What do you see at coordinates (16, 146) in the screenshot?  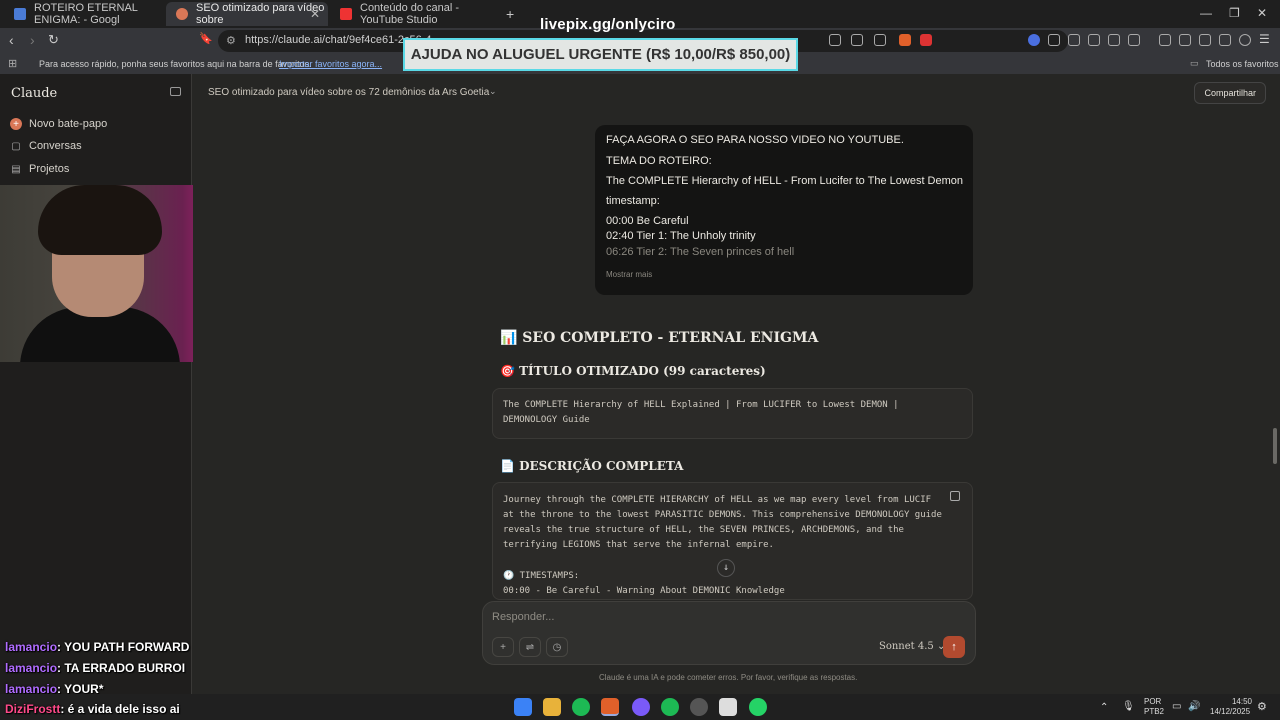 I see `chat-bubble-icon: ▢` at bounding box center [16, 146].